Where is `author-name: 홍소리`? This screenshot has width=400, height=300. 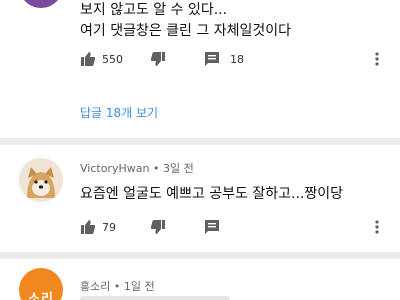
author-name: 홍소리 is located at coordinates (95, 286).